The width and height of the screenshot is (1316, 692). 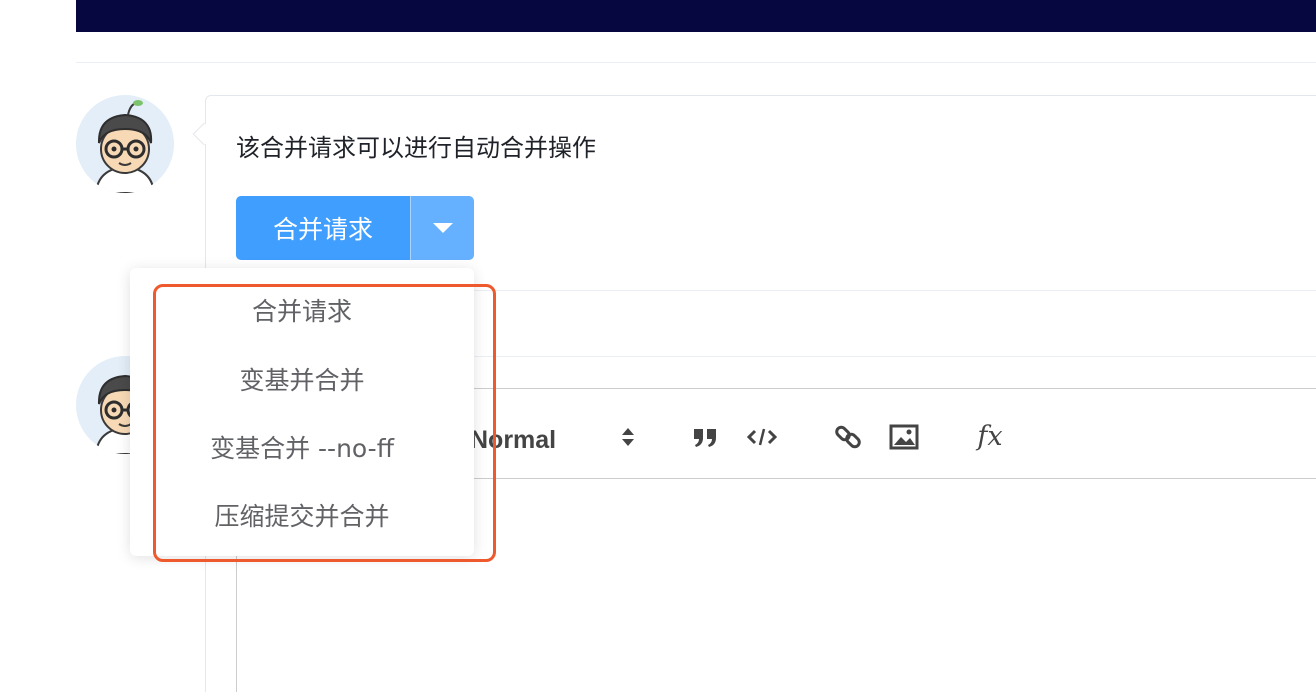 I want to click on merge-button-group: 合并请求, so click(x=355, y=228).